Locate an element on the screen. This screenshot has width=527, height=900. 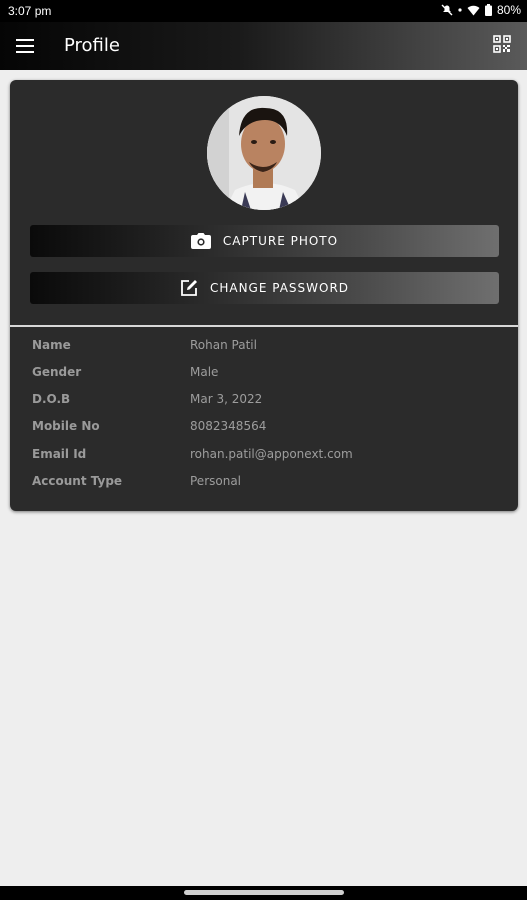
info-value: Rohan Patil is located at coordinates (223, 345).